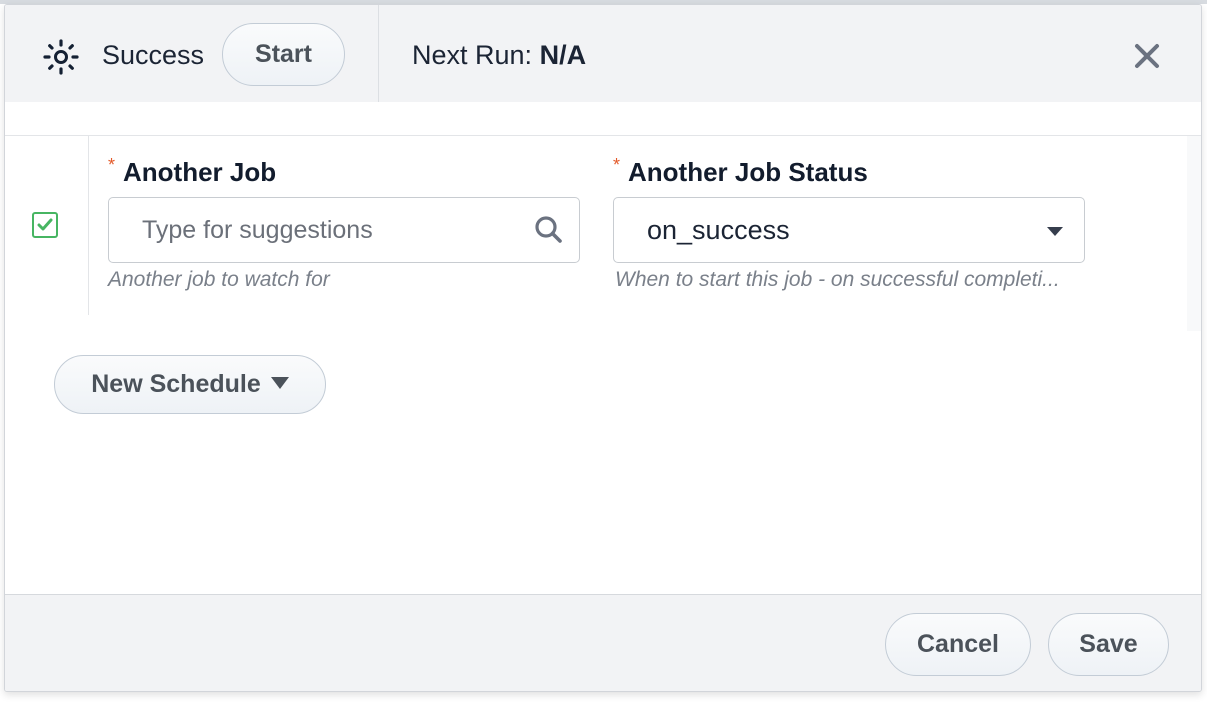 This screenshot has width=1207, height=705. Describe the element at coordinates (176, 384) in the screenshot. I see `new-schedule-label: New Schedule` at that location.